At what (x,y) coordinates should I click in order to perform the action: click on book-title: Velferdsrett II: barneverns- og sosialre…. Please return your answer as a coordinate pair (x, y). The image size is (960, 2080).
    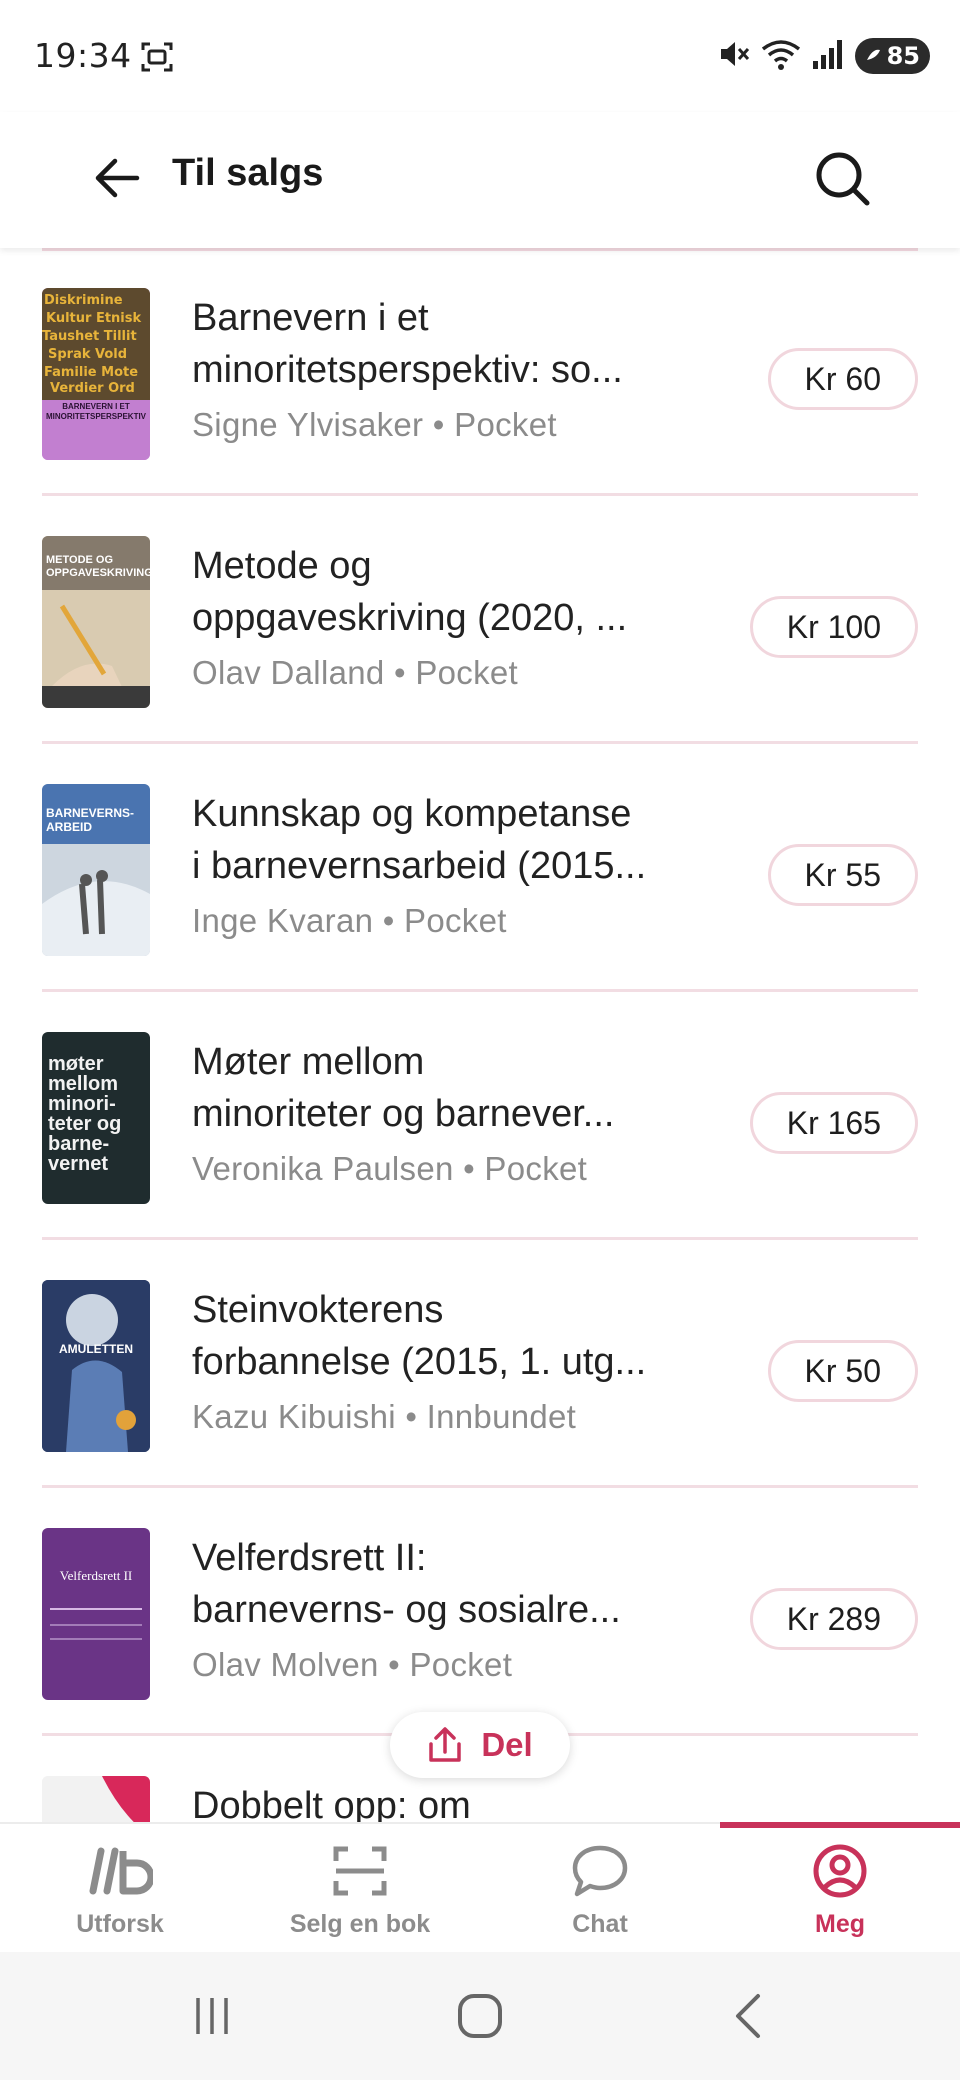
    Looking at the image, I should click on (406, 1584).